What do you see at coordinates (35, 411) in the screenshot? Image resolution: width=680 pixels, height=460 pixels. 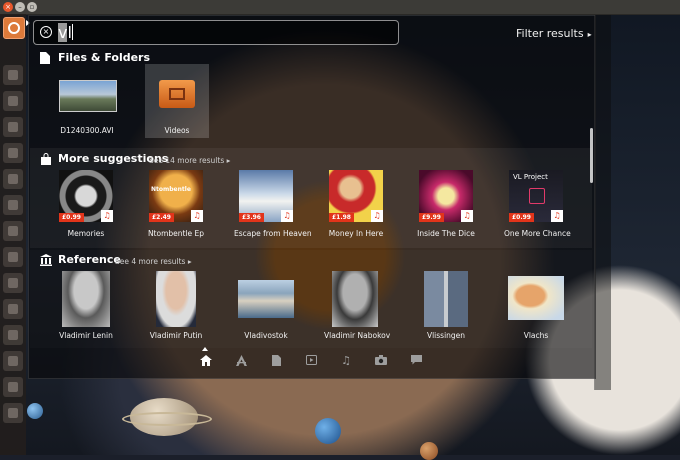 I see `blue-planet` at bounding box center [35, 411].